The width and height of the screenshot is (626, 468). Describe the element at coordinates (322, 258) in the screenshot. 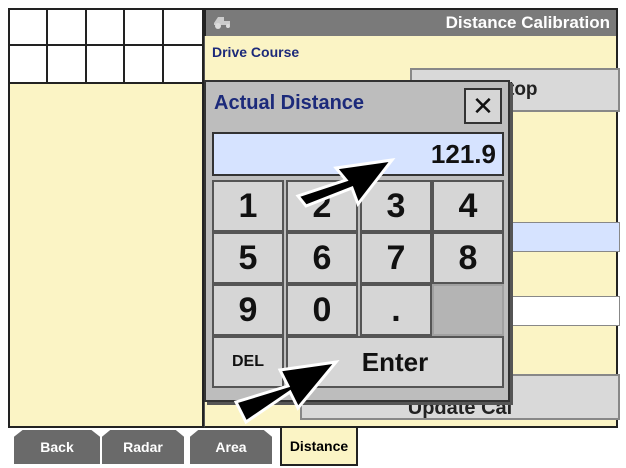

I see `key-6: 6` at that location.